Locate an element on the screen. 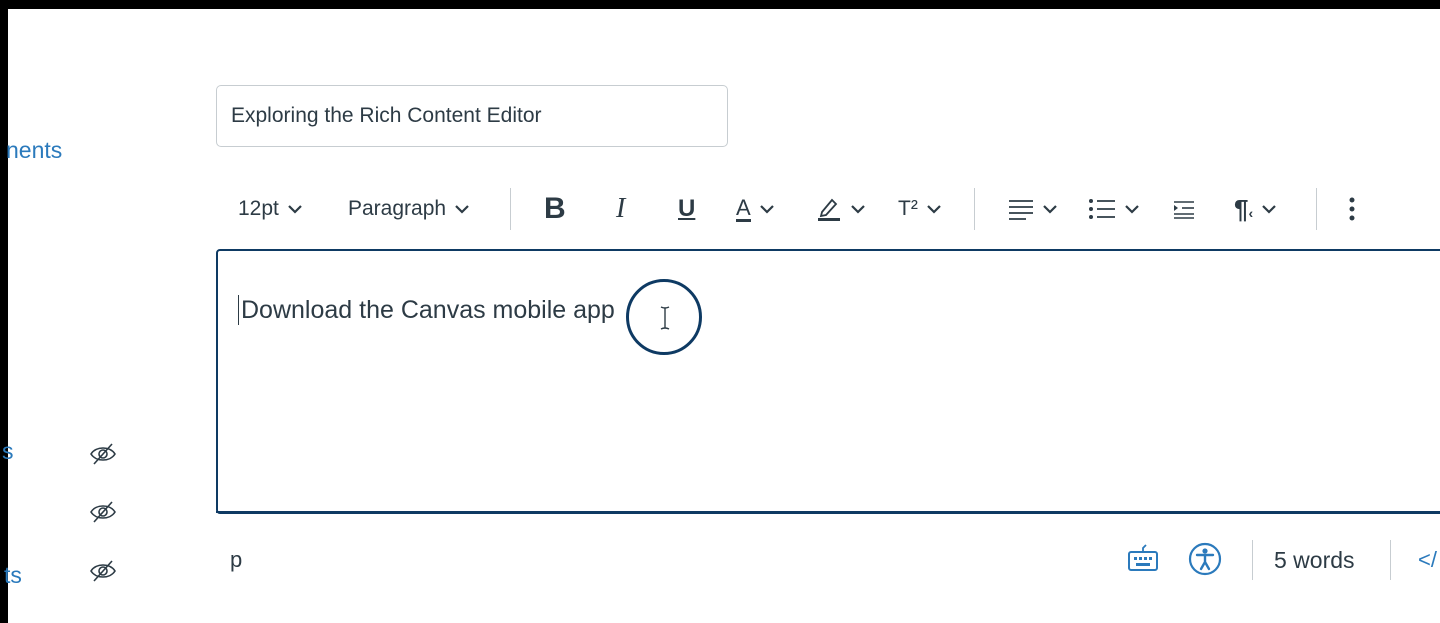 The height and width of the screenshot is (623, 1440). block-format-dropdown: Paragraph is located at coordinates (409, 209).